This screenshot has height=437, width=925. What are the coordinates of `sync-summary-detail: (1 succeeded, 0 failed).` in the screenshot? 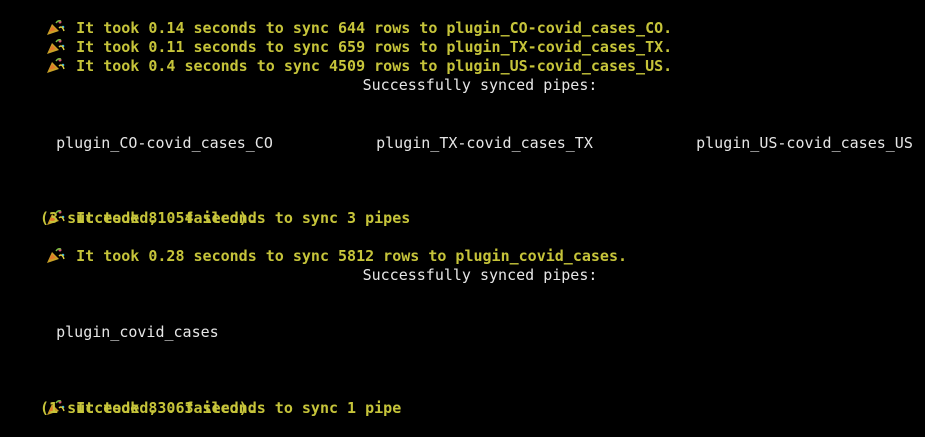 It's located at (148, 408).